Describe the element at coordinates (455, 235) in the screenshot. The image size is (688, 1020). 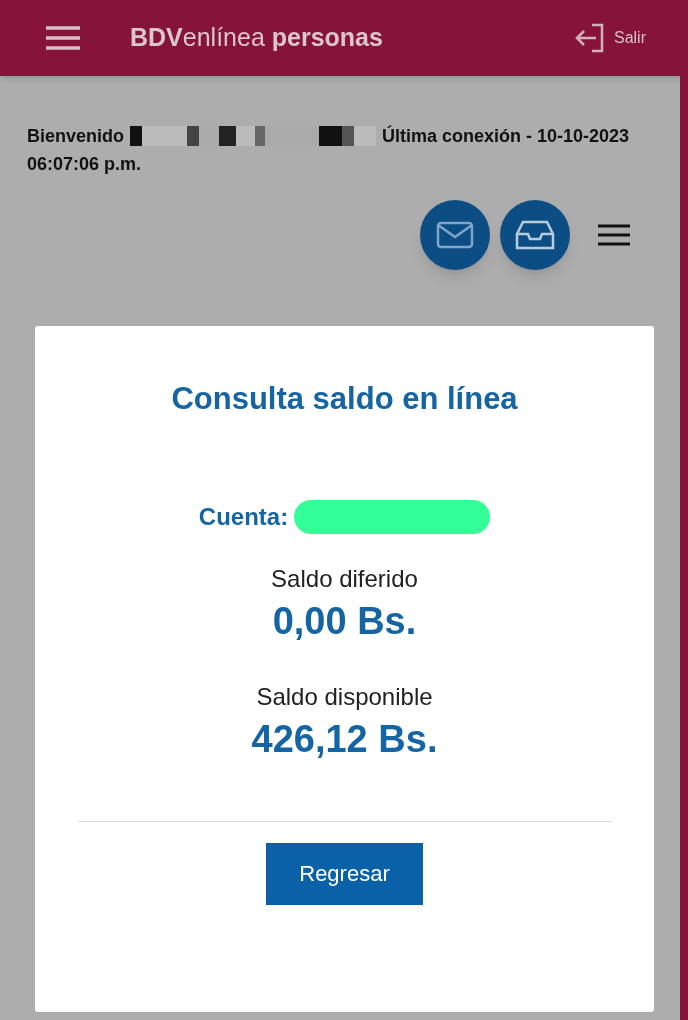
I see `envelope-icon` at that location.